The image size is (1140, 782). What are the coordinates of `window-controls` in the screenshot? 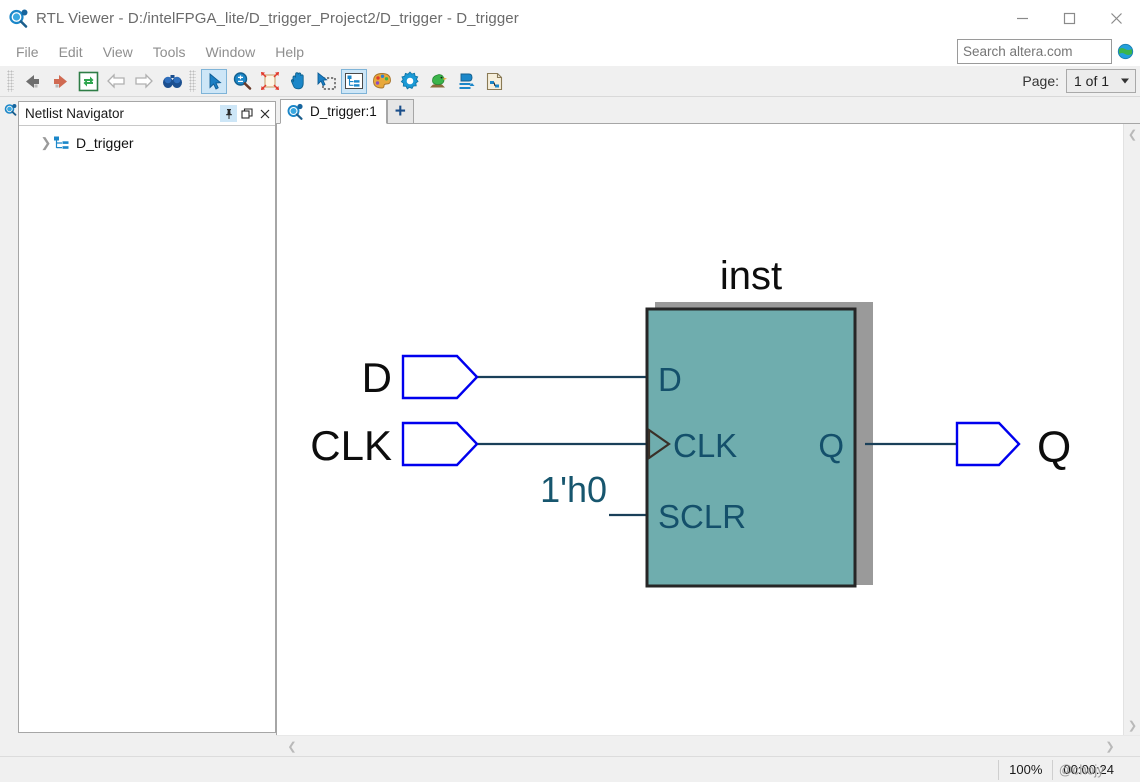 It's located at (1069, 18).